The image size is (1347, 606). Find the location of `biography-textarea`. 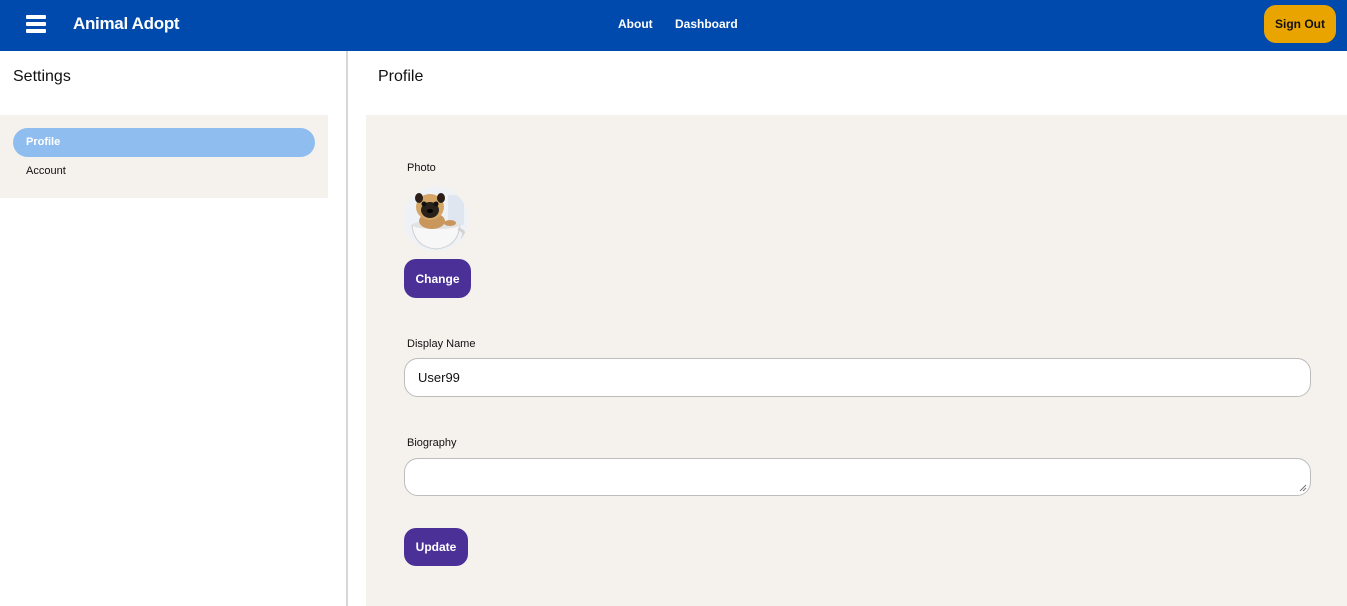

biography-textarea is located at coordinates (857, 477).